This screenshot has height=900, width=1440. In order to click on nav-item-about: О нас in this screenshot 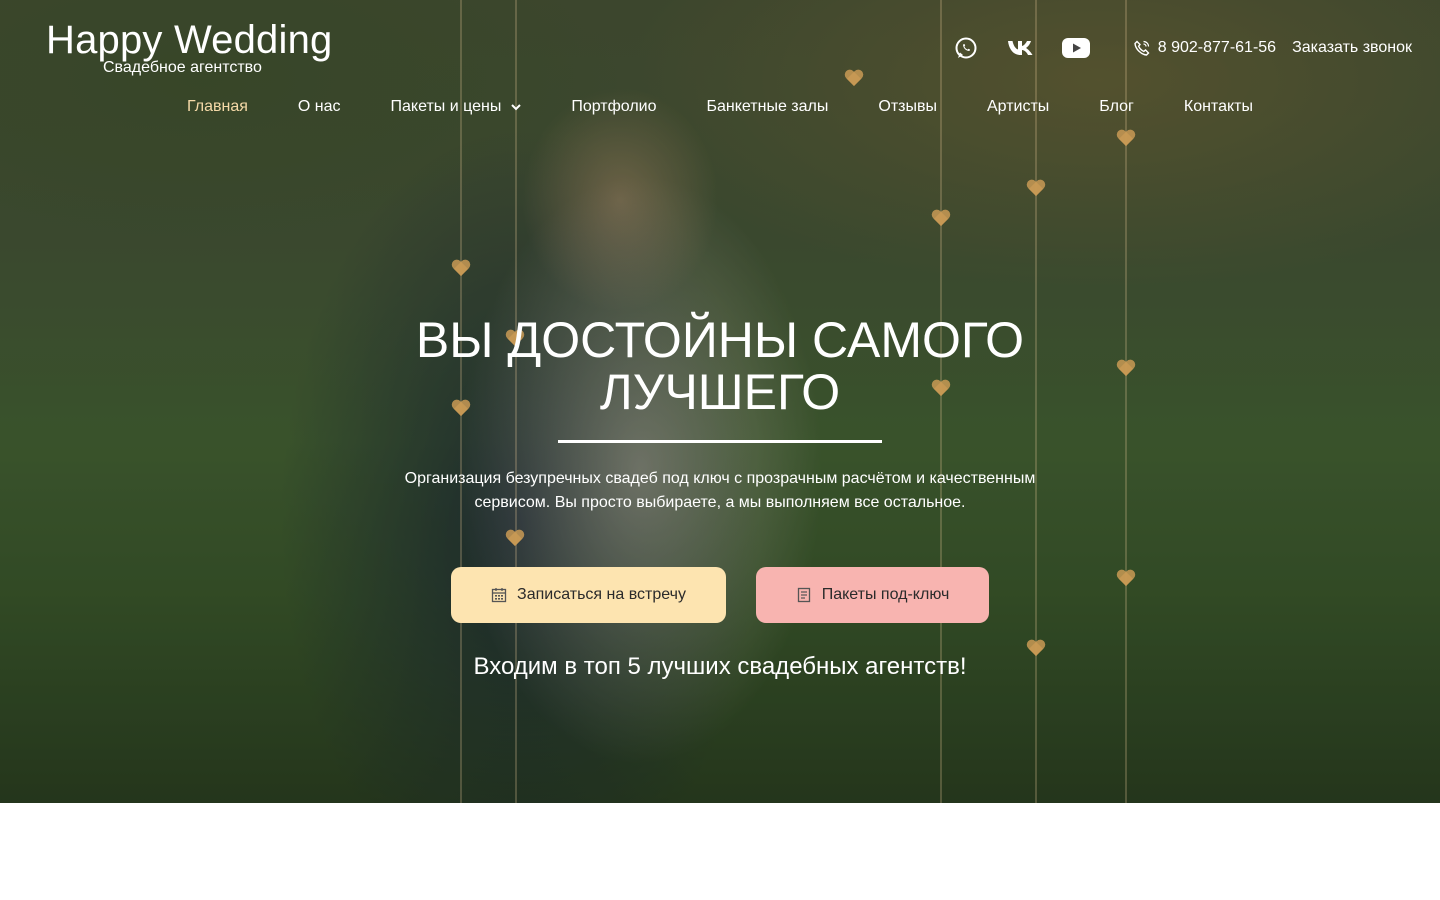, I will do `click(319, 107)`.